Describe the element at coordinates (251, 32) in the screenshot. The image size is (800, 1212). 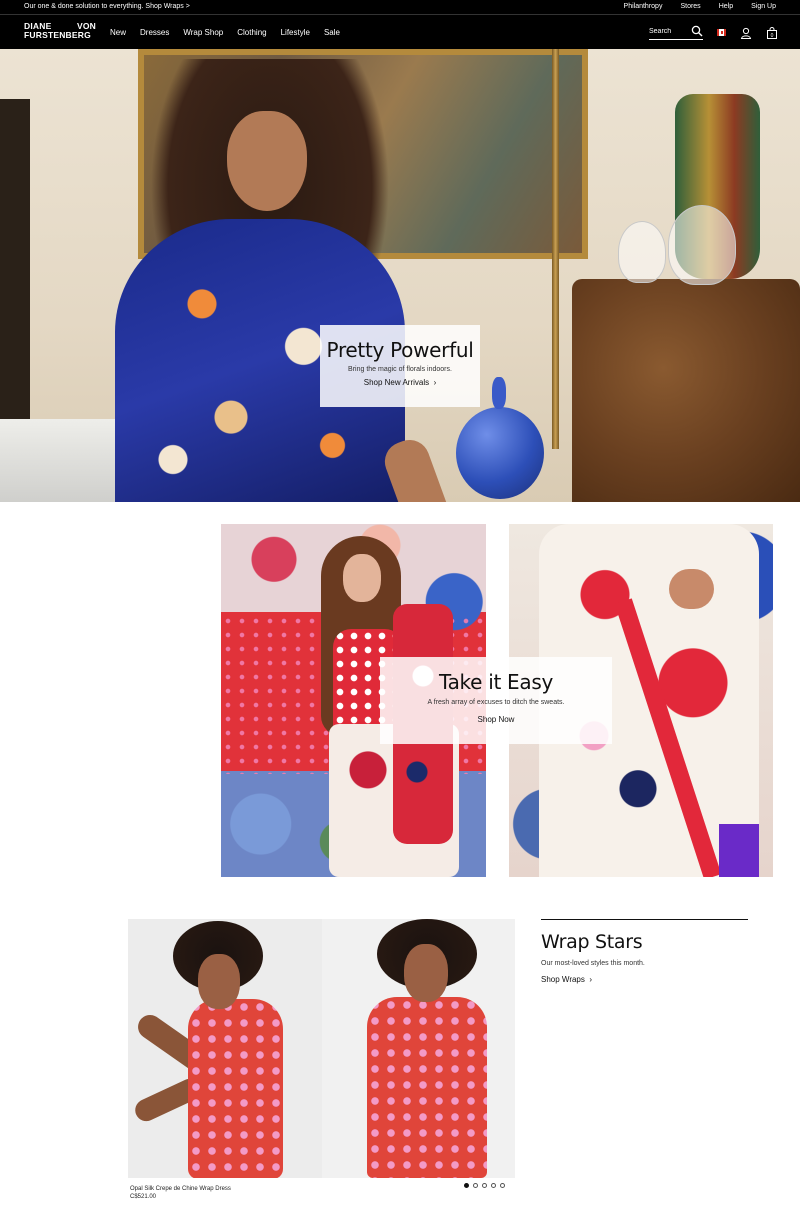
I see `nav-item-clothing: Clothing` at that location.